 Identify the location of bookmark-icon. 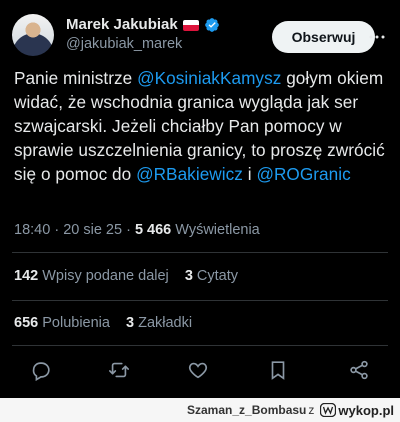
(278, 370).